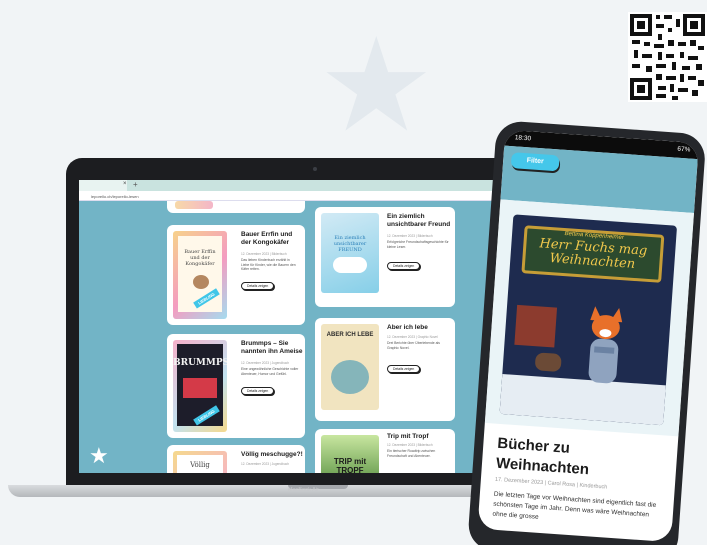 This screenshot has width=707, height=545. What do you see at coordinates (412, 337) in the screenshot?
I see `book-meta: 12. Dezember 2023 | Graphic Novel` at bounding box center [412, 337].